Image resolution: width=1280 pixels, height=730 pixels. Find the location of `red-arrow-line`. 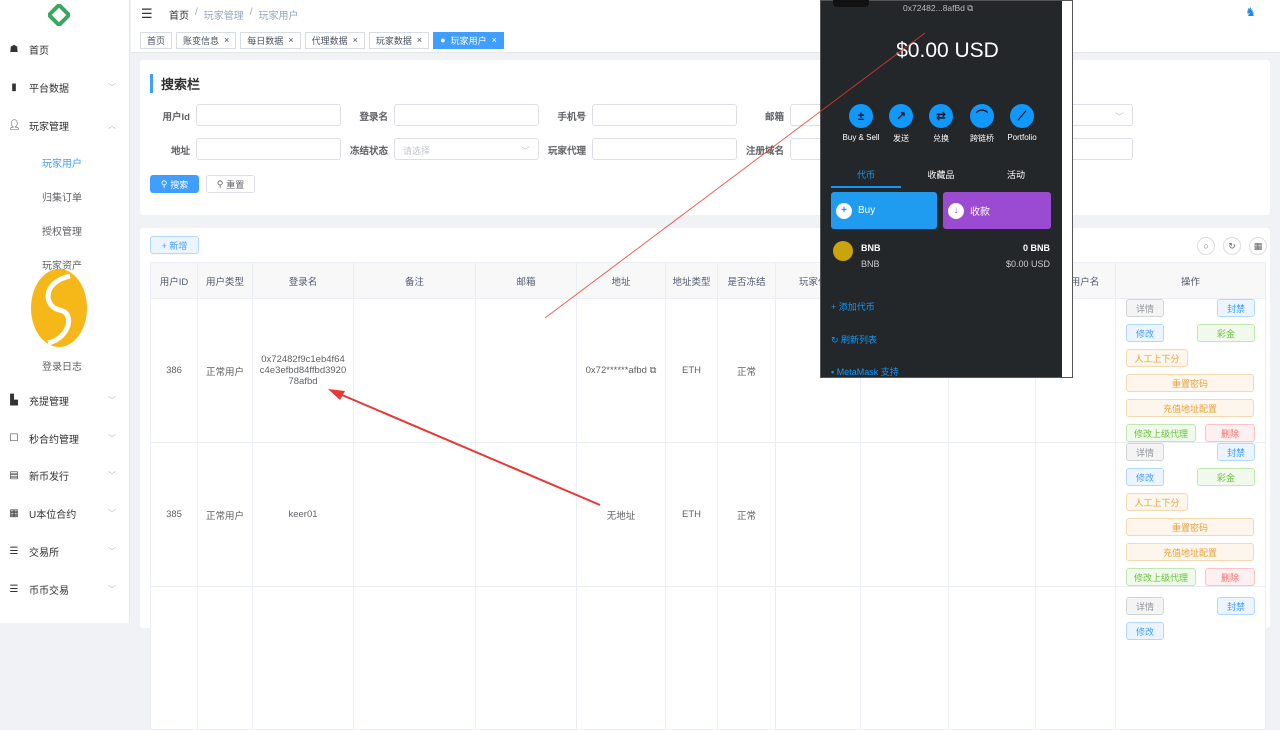

red-arrow-line is located at coordinates (735, 175).